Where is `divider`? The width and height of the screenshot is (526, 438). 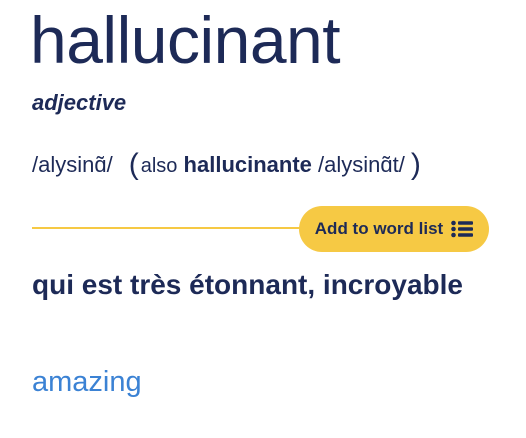
divider is located at coordinates (170, 228).